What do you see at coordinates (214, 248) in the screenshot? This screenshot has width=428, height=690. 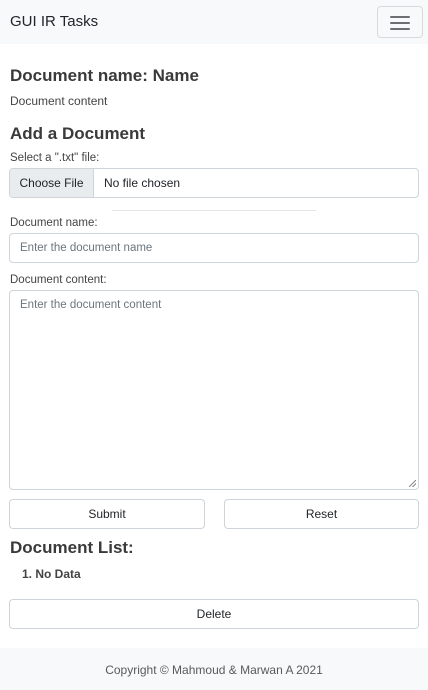 I see `document-name-input: Enter the document name` at bounding box center [214, 248].